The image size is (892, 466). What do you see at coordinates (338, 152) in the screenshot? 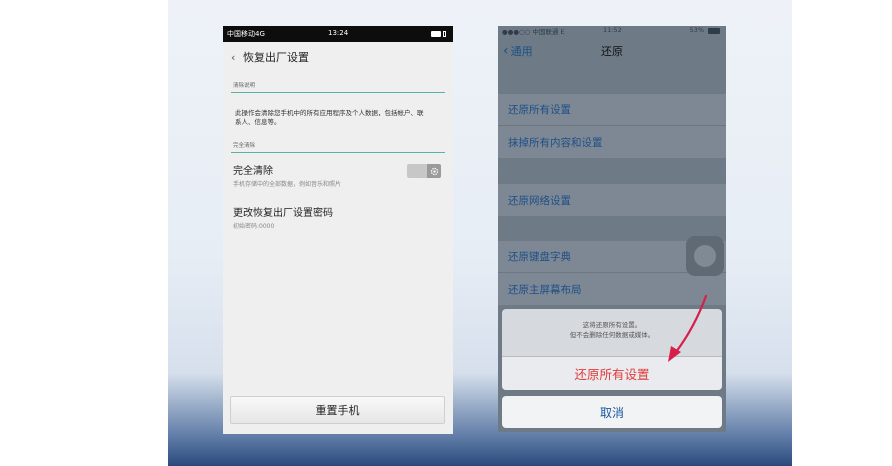
I see `android-section-divider` at bounding box center [338, 152].